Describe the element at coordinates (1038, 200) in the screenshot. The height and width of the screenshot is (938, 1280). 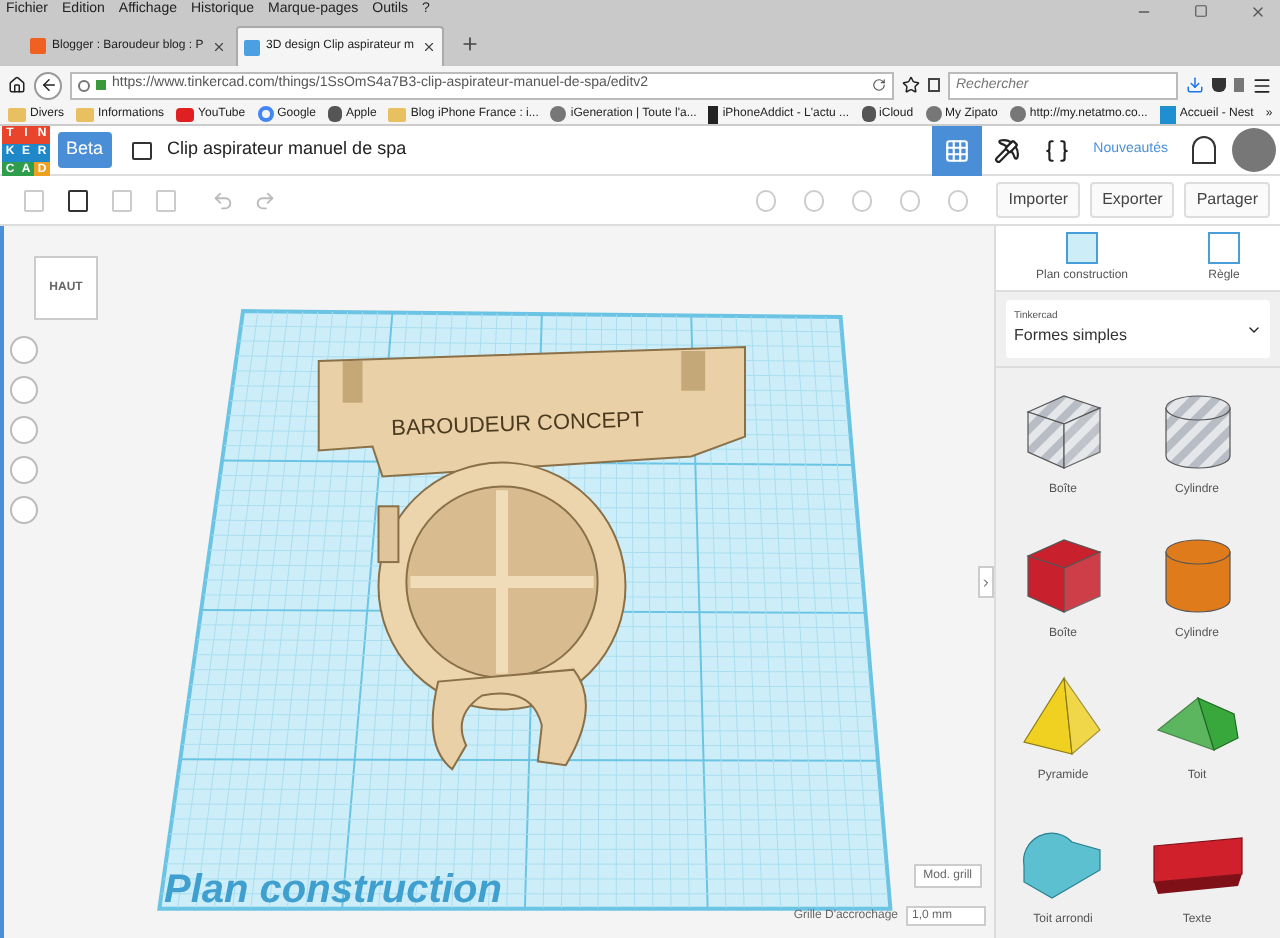
I see `toolbar-button: Importer` at that location.